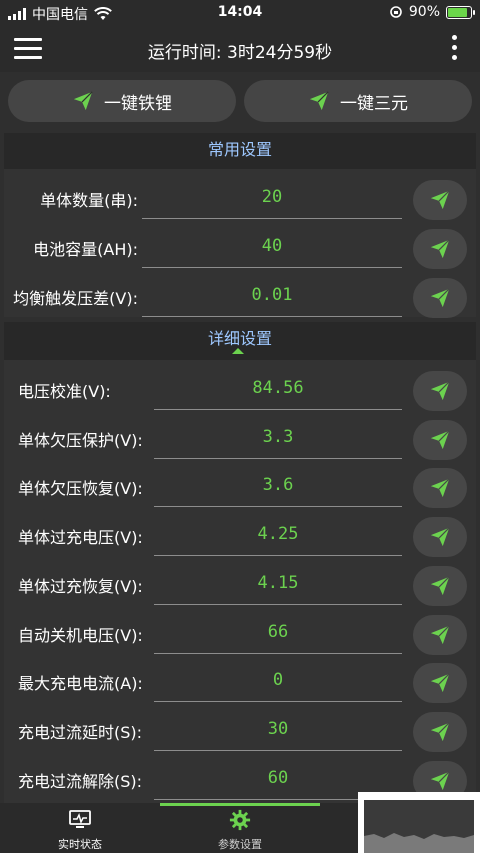 The width and height of the screenshot is (480, 853). What do you see at coordinates (396, 12) in the screenshot?
I see `orientation-lock-icon` at bounding box center [396, 12].